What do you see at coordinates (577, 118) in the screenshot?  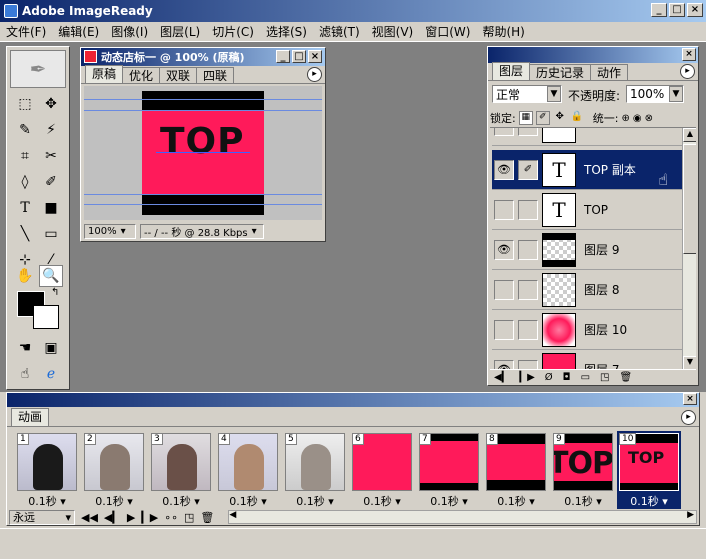 I see `lock-all-icon: 🔒` at bounding box center [577, 118].